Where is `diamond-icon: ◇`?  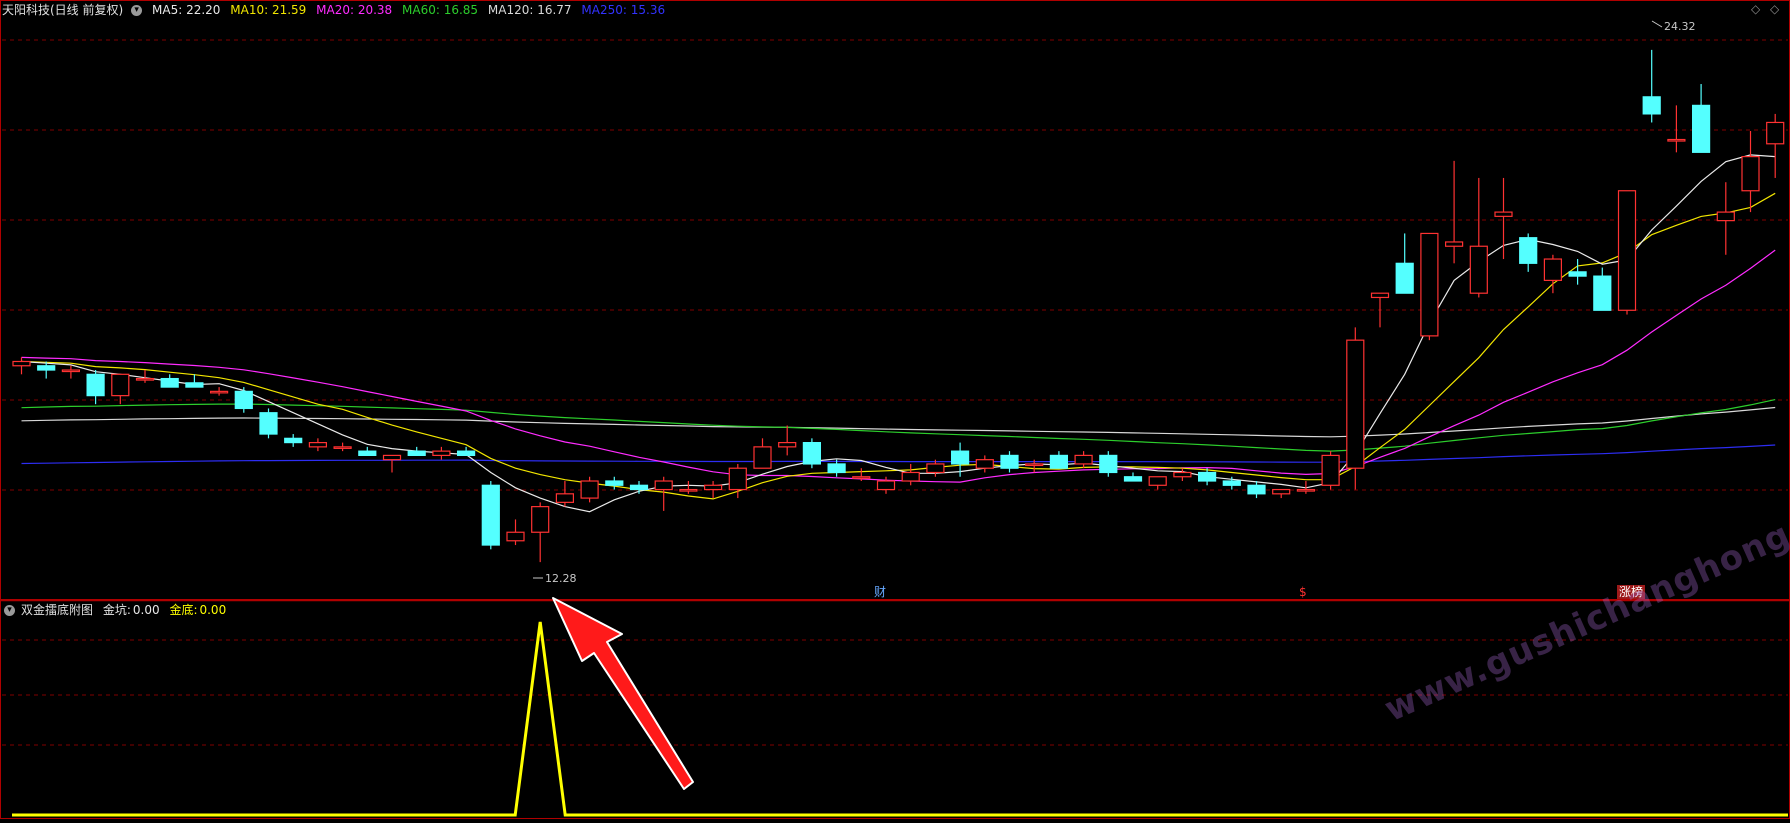 diamond-icon: ◇ is located at coordinates (1755, 9).